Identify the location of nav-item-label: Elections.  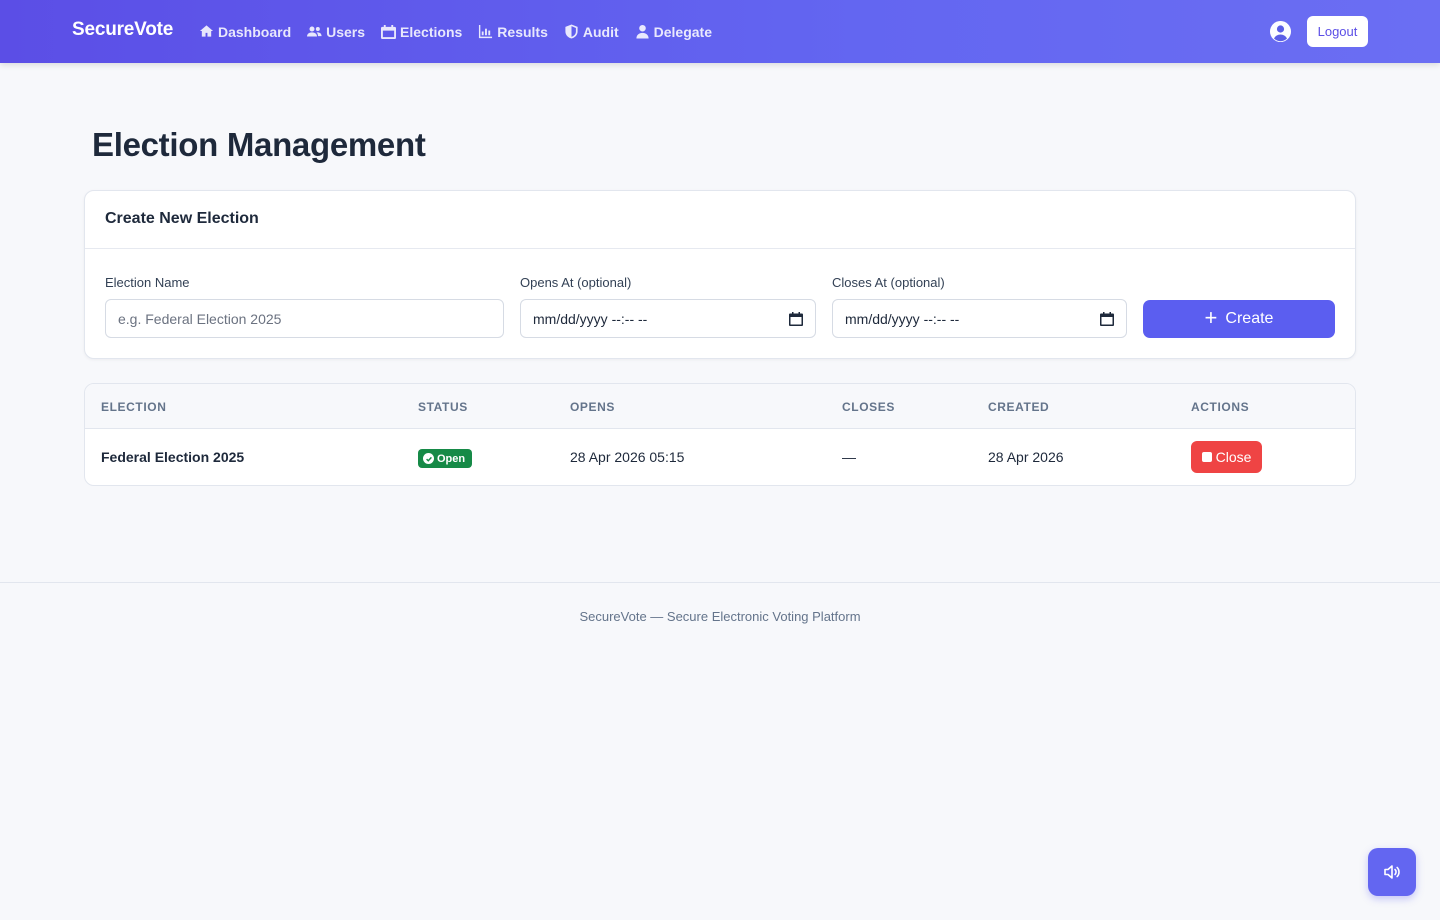
(431, 31).